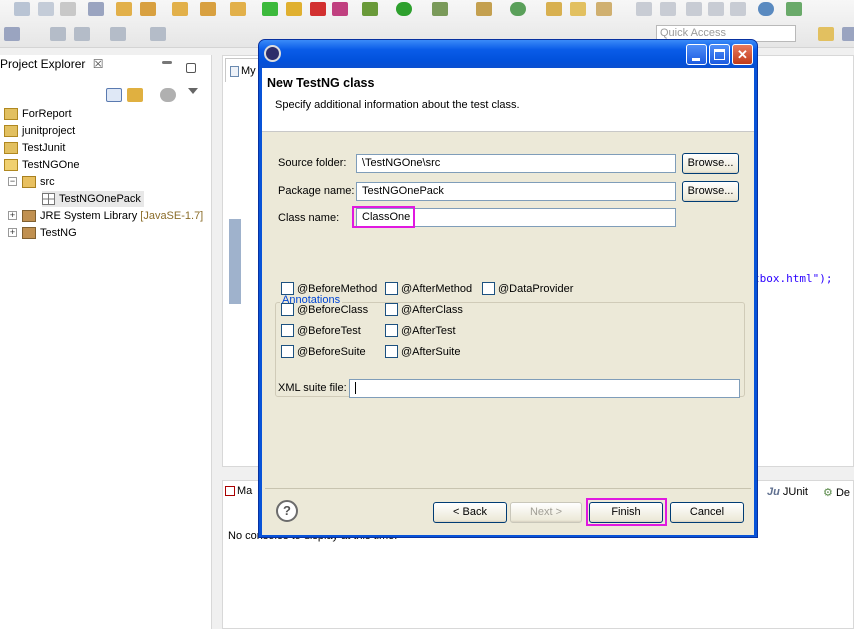 Image resolution: width=854 pixels, height=629 pixels. What do you see at coordinates (391, 309) in the screenshot?
I see `after-class-checkbox` at bounding box center [391, 309].